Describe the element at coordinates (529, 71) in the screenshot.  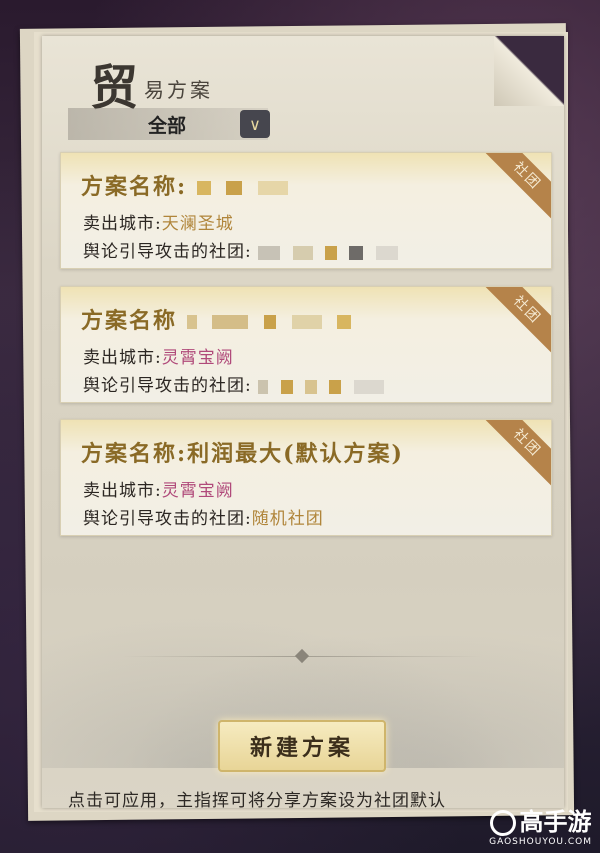
I see `page-curl` at that location.